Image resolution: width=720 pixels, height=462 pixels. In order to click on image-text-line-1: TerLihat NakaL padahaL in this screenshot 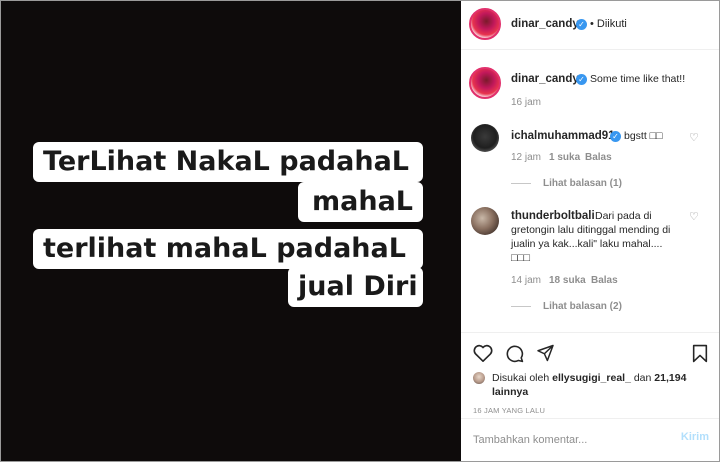, I will do `click(228, 162)`.